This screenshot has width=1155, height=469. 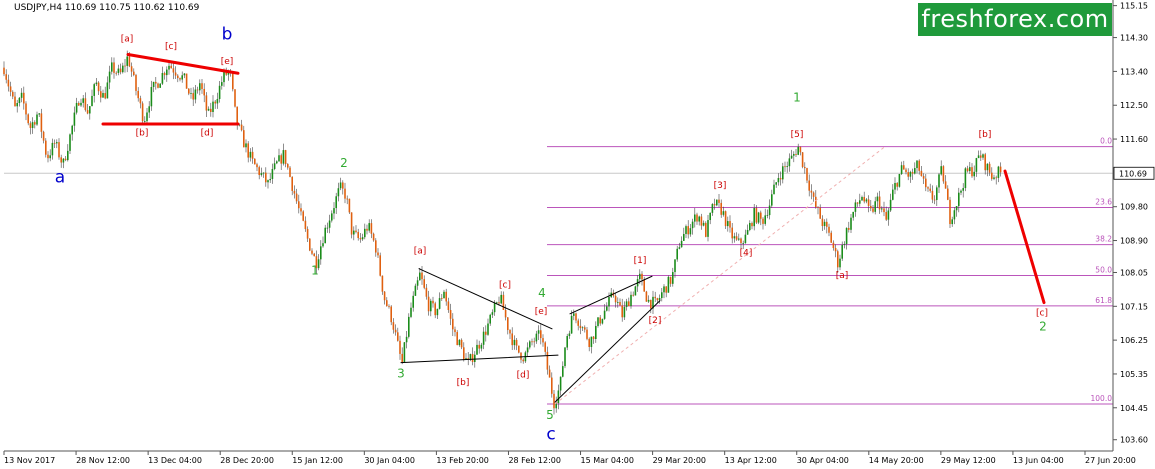 I want to click on y-tick-label: 108.05, so click(x=1134, y=272).